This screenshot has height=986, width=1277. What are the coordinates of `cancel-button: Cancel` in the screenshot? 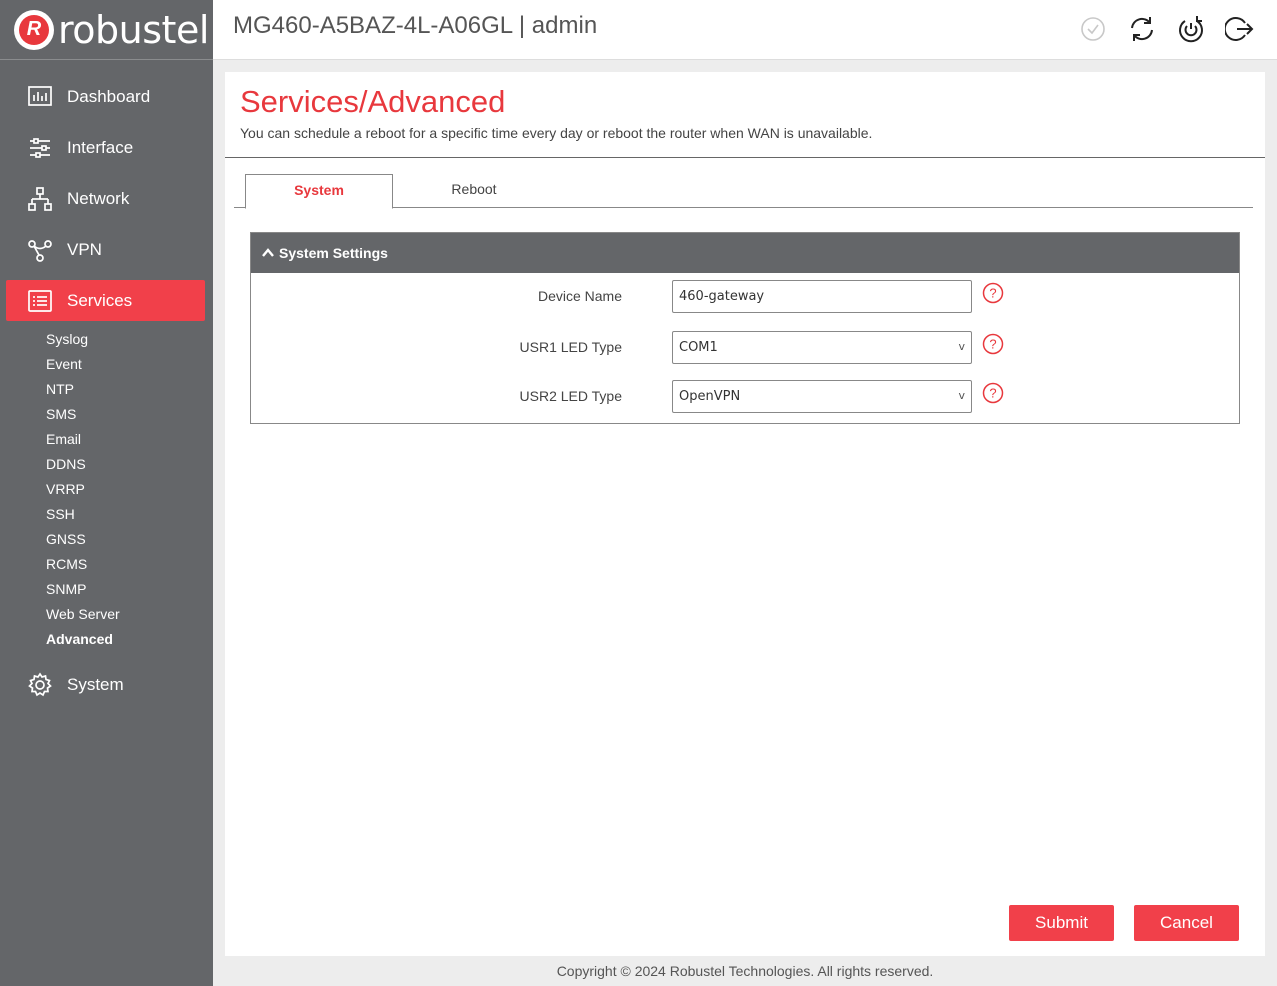 It's located at (1186, 923).